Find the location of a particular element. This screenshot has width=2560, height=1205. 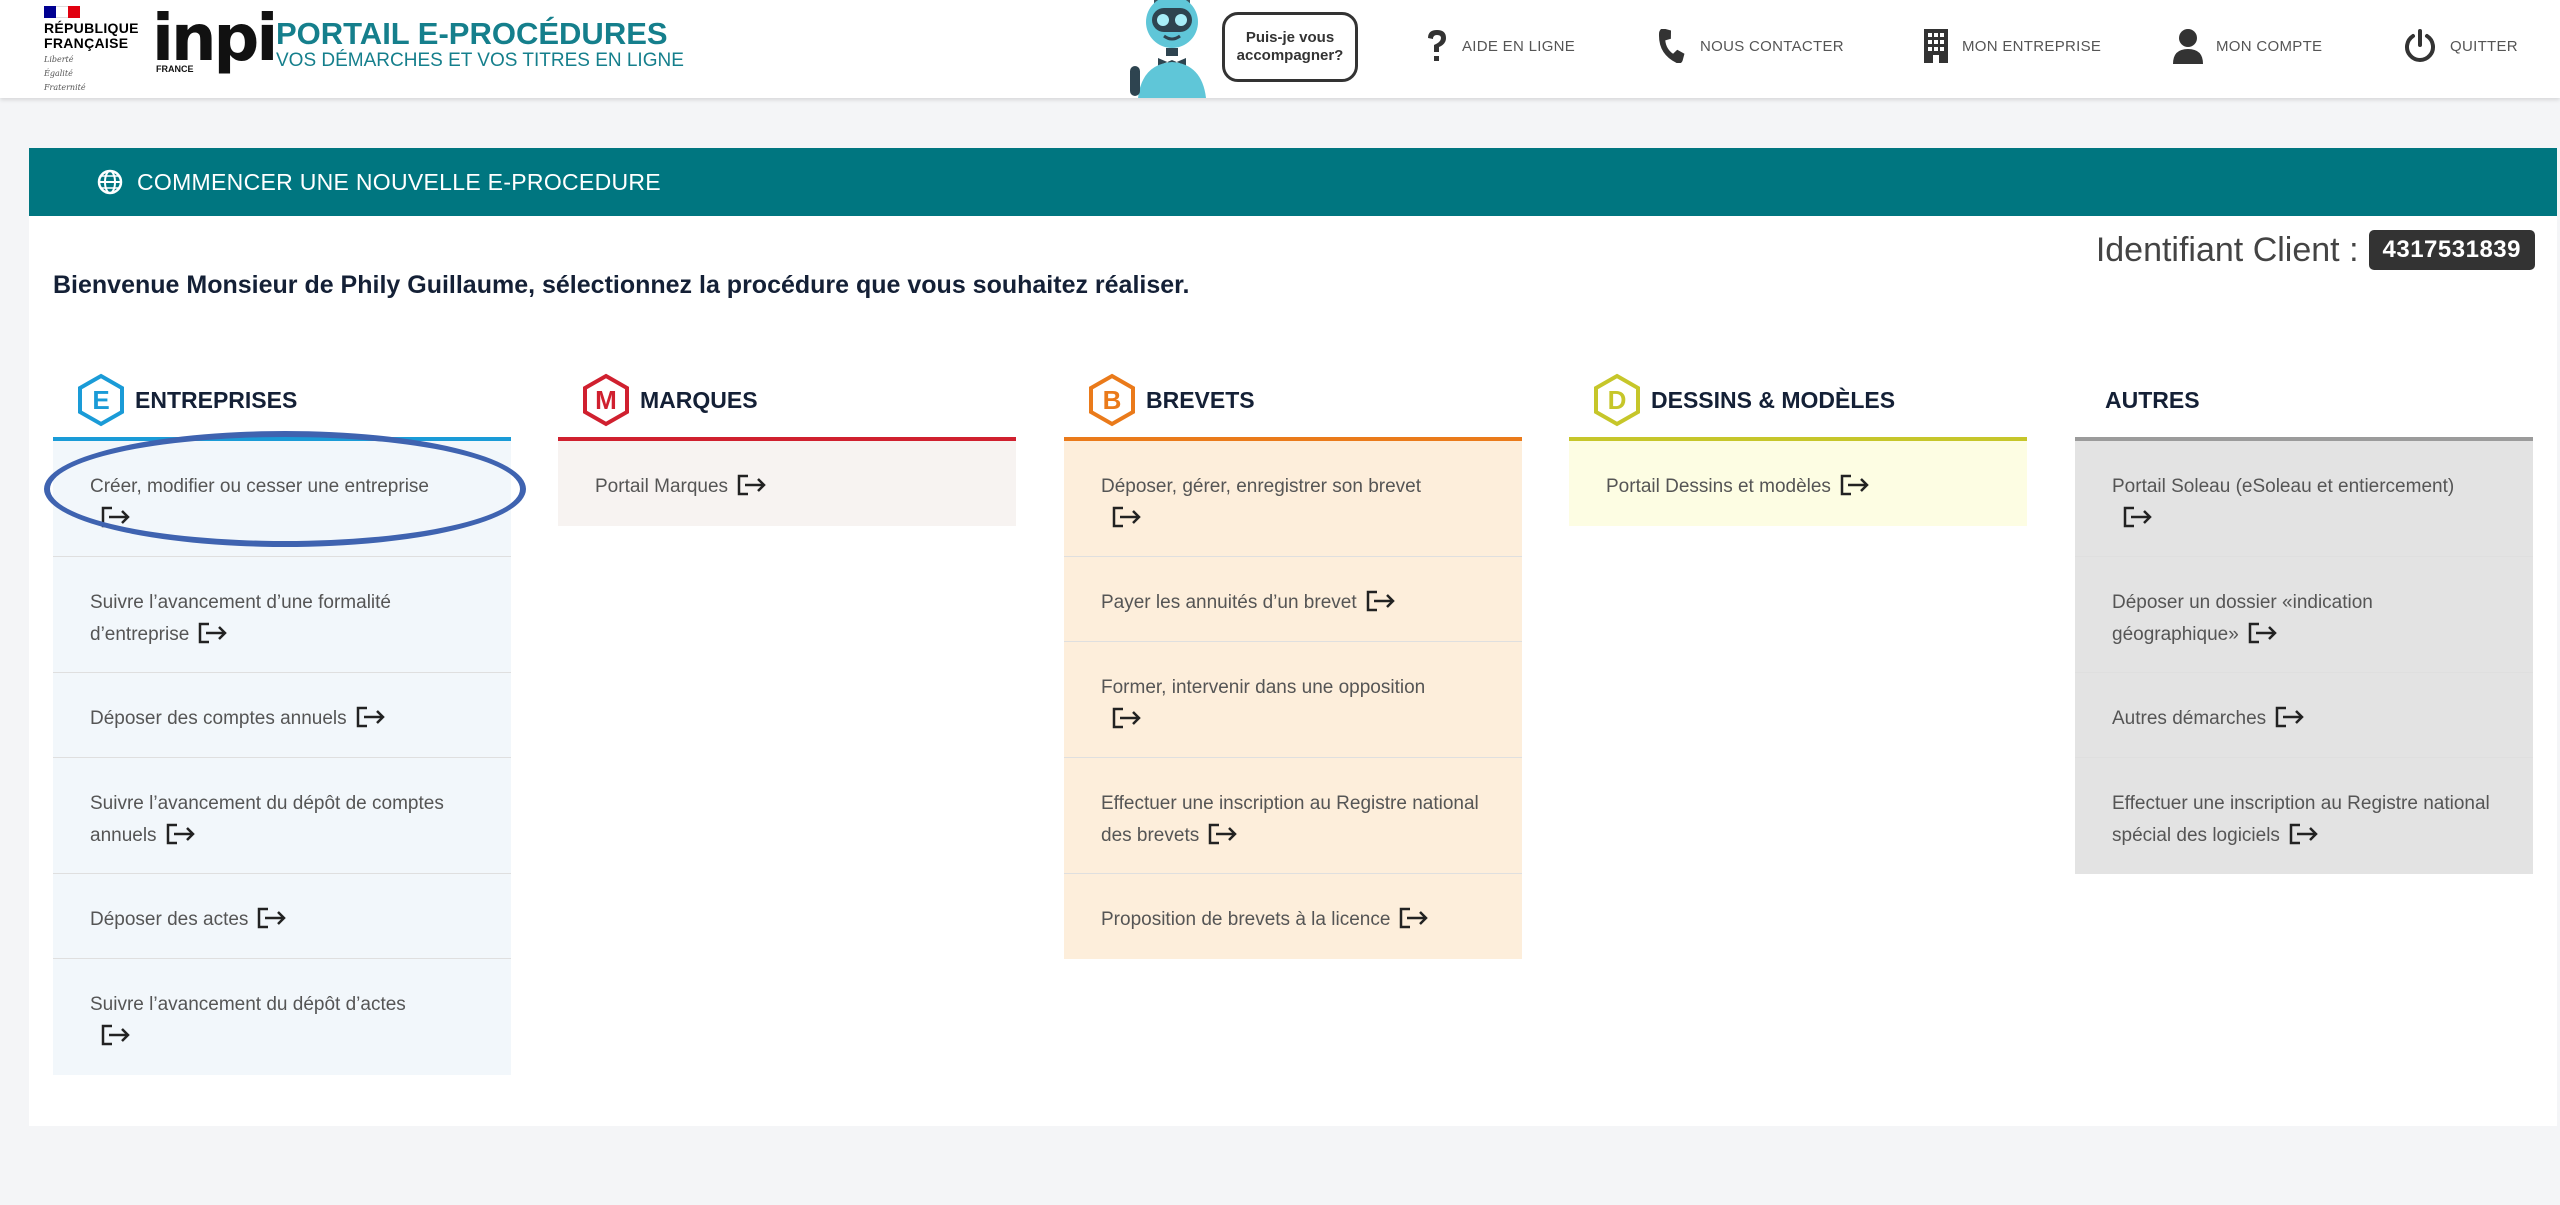

procedure-label: Déposer des actes is located at coordinates (169, 919).